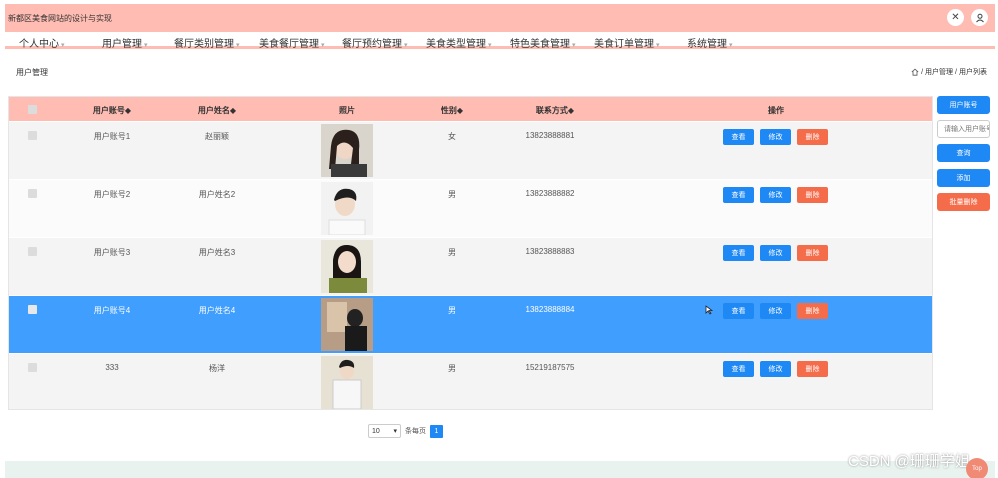 The image size is (998, 478). I want to click on cell-phone: 13823888883, so click(550, 251).